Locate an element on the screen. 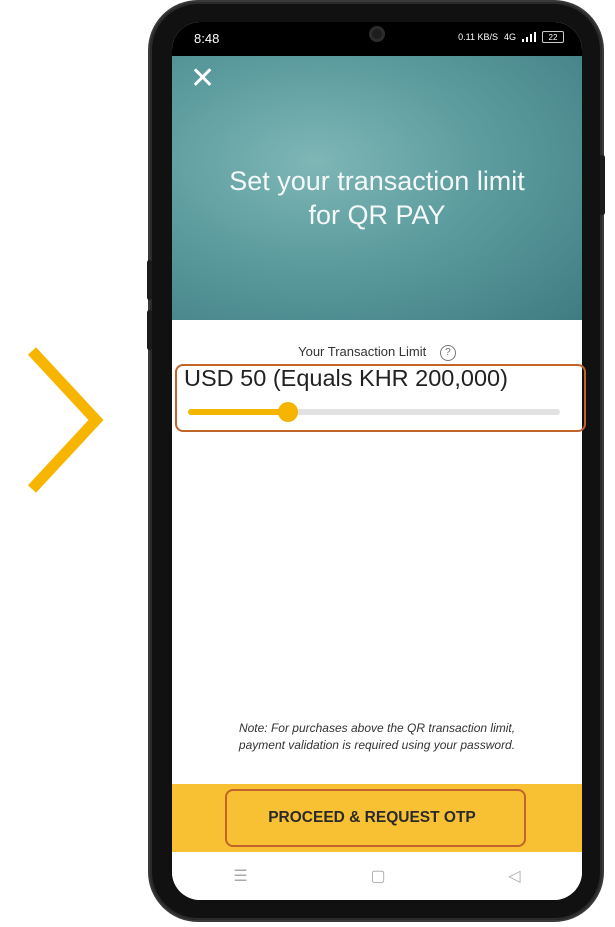  close-button: ✕ is located at coordinates (202, 79).